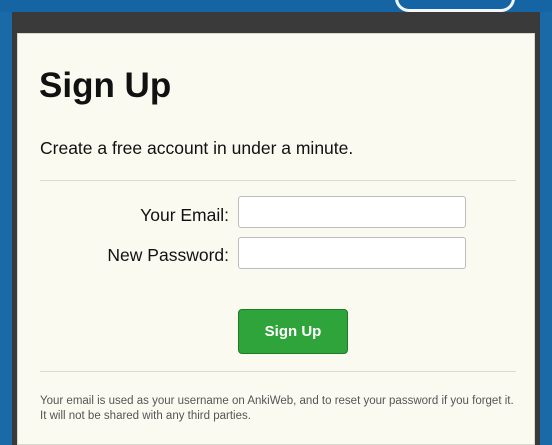 The height and width of the screenshot is (445, 552). I want to click on password-field, so click(352, 253).